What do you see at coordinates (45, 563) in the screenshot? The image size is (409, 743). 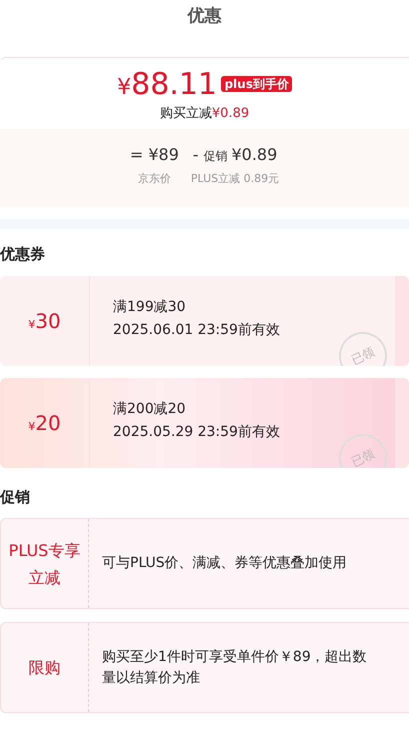 I see `promo-label: PLUS专享立减` at bounding box center [45, 563].